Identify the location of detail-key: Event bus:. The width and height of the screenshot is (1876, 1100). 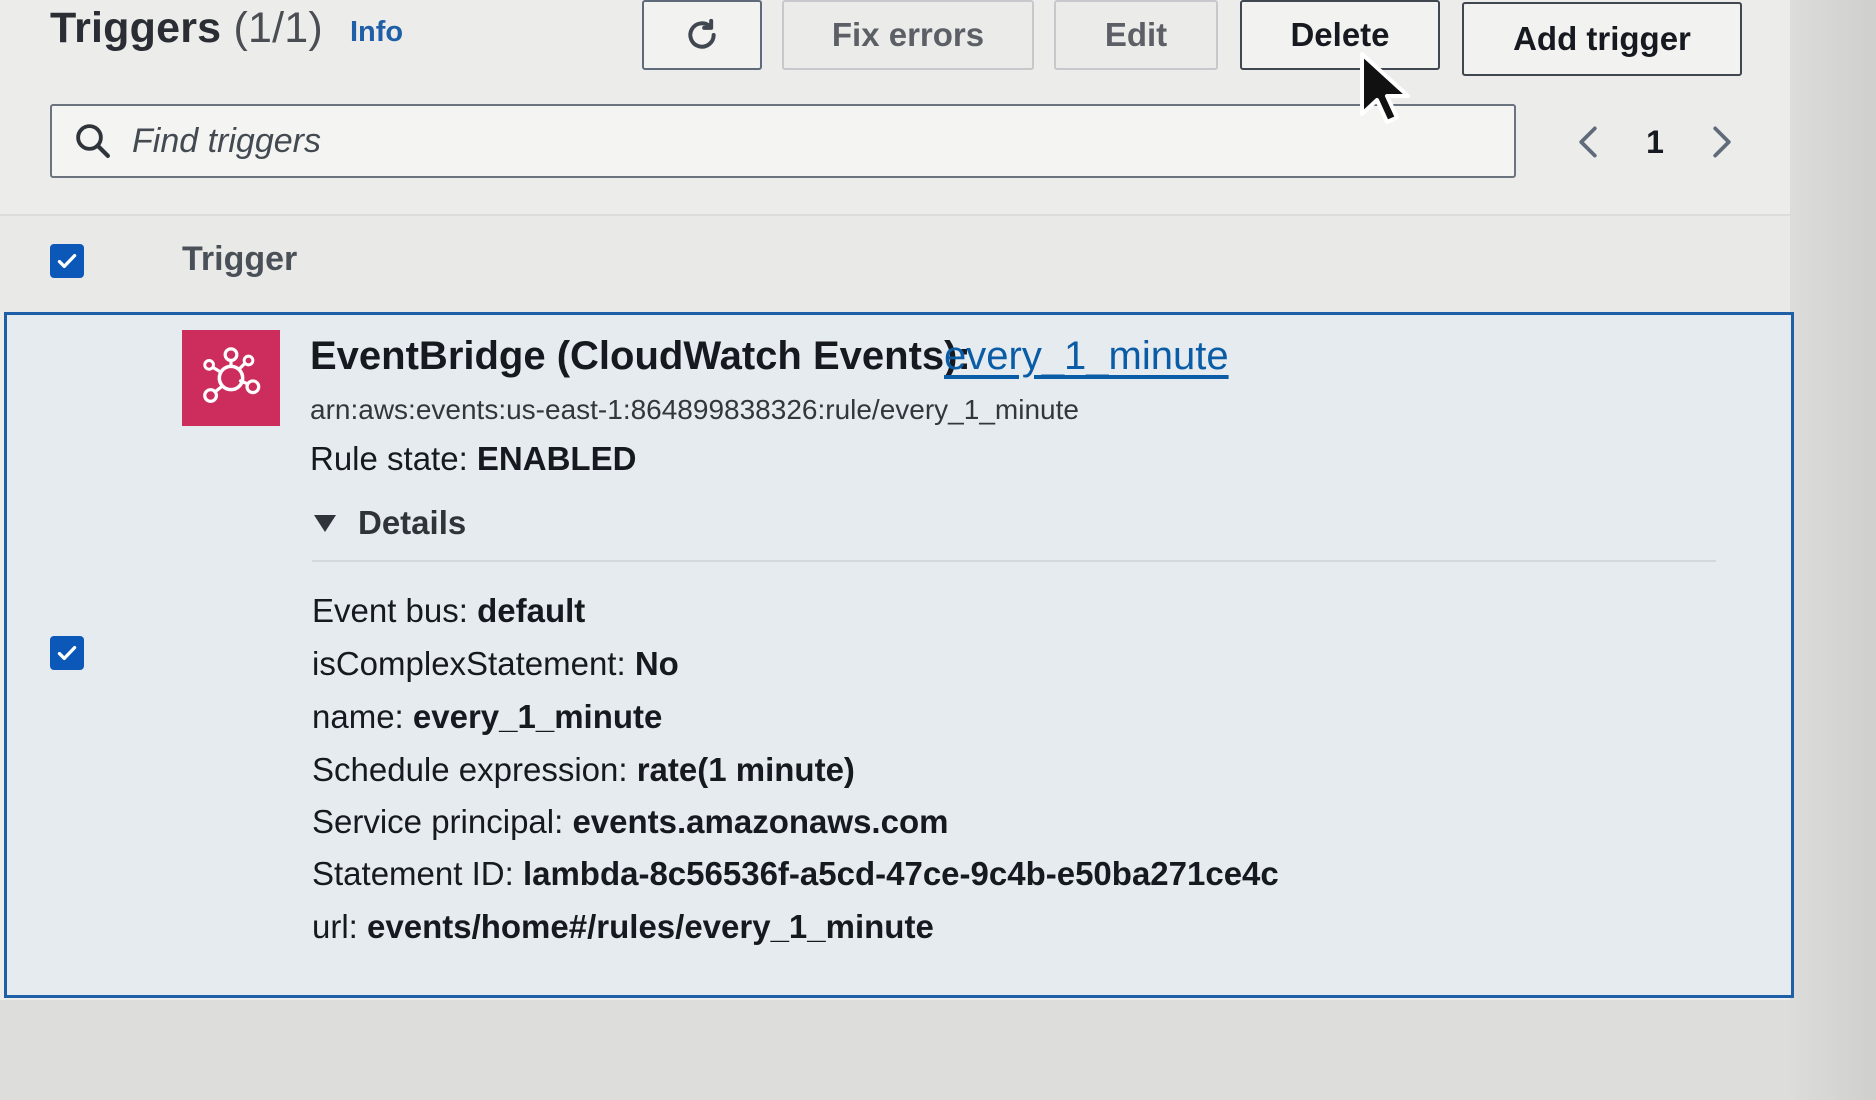
(390, 610).